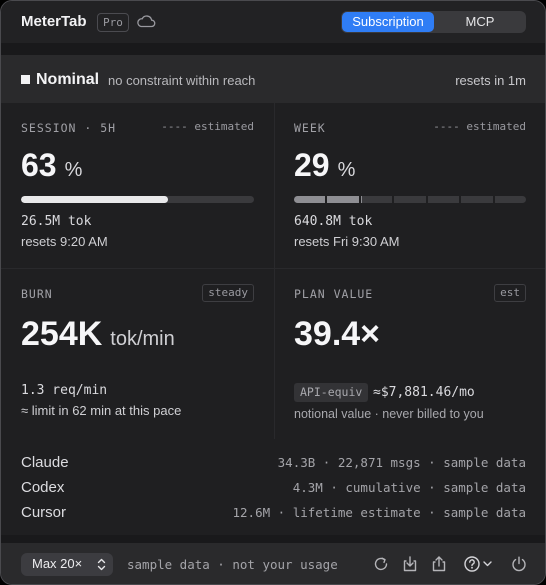 Image resolution: width=546 pixels, height=585 pixels. I want to click on share-icon, so click(439, 564).